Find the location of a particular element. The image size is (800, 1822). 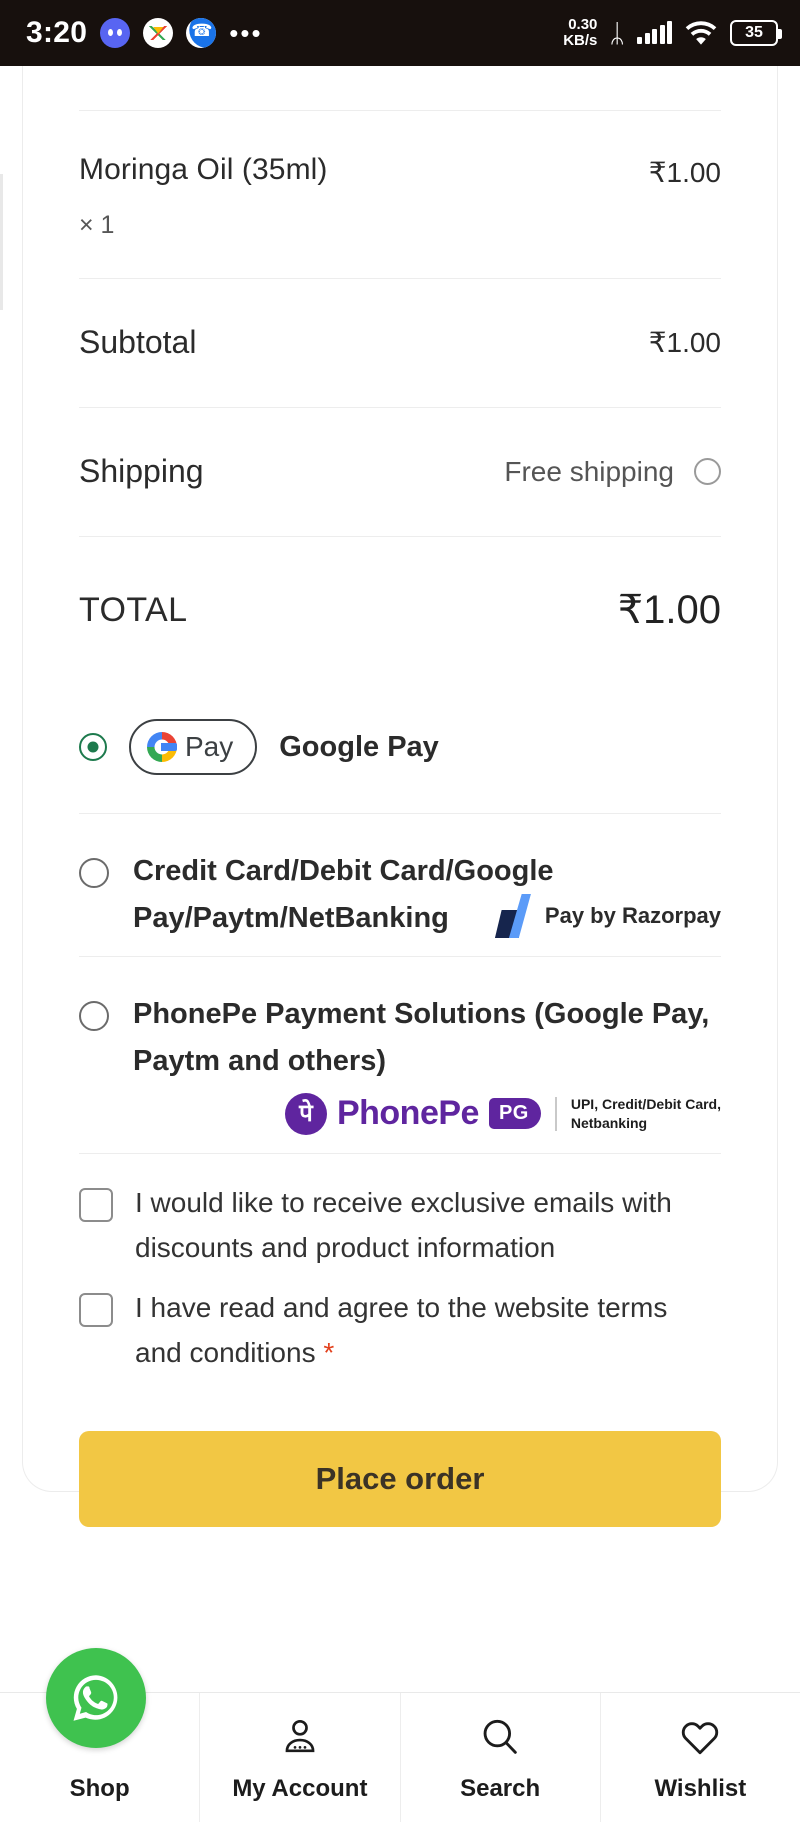

nav-item-search: Search is located at coordinates (501, 1757).